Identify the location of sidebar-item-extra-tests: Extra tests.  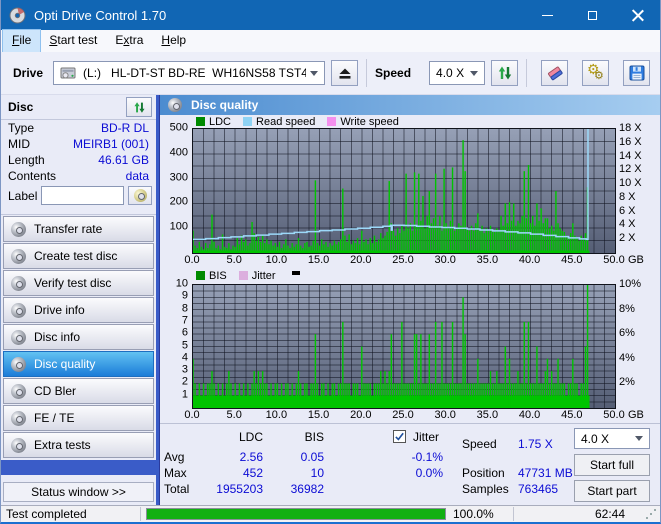
(78, 445).